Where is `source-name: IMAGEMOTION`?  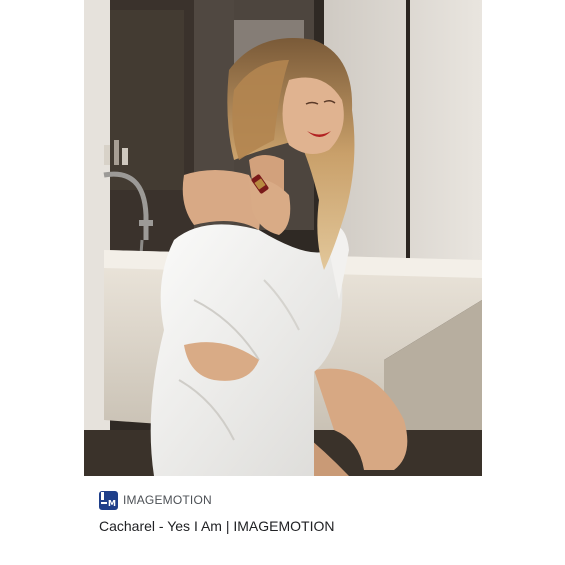
source-name: IMAGEMOTION is located at coordinates (167, 500).